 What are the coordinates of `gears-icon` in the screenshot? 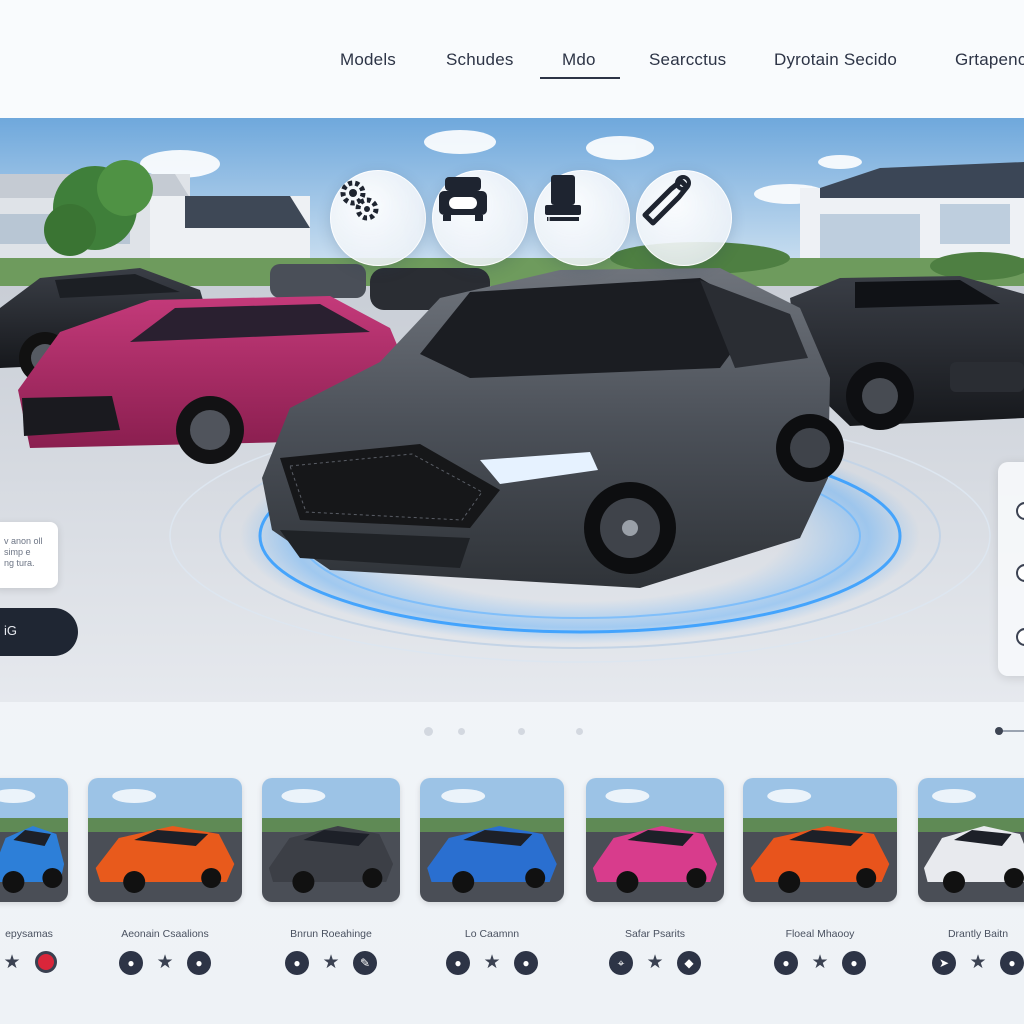 It's located at (378, 218).